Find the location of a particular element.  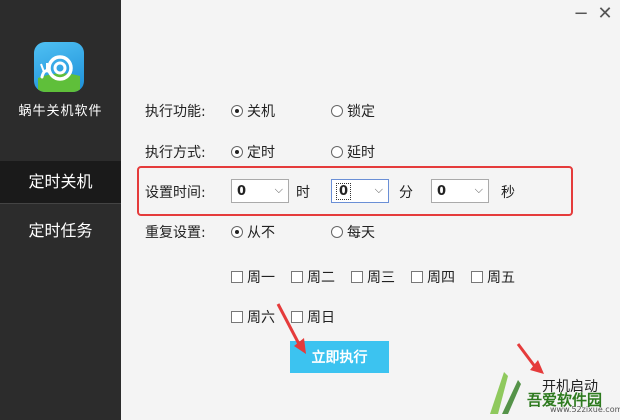

checkbox-tuesday: 周二 is located at coordinates (313, 277).